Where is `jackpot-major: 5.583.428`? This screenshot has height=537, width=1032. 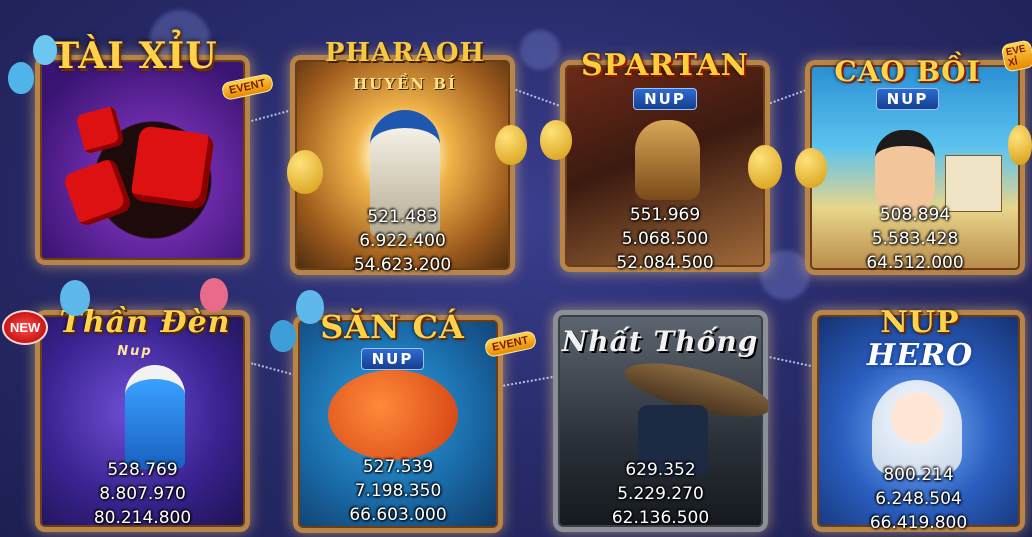
jackpot-major: 5.583.428 is located at coordinates (915, 239).